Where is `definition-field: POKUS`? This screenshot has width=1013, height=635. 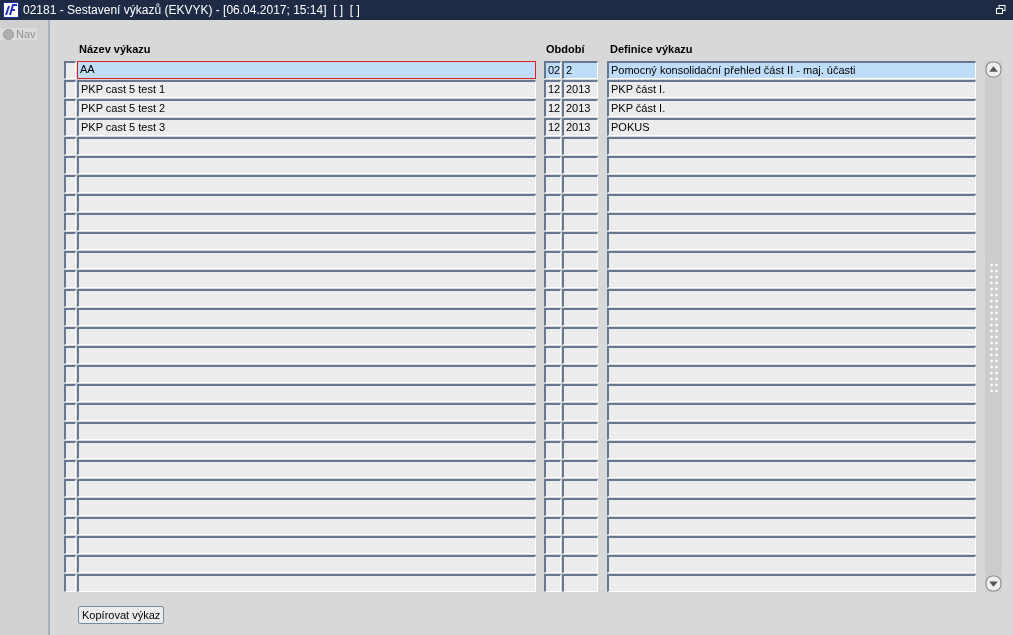 definition-field: POKUS is located at coordinates (791, 127).